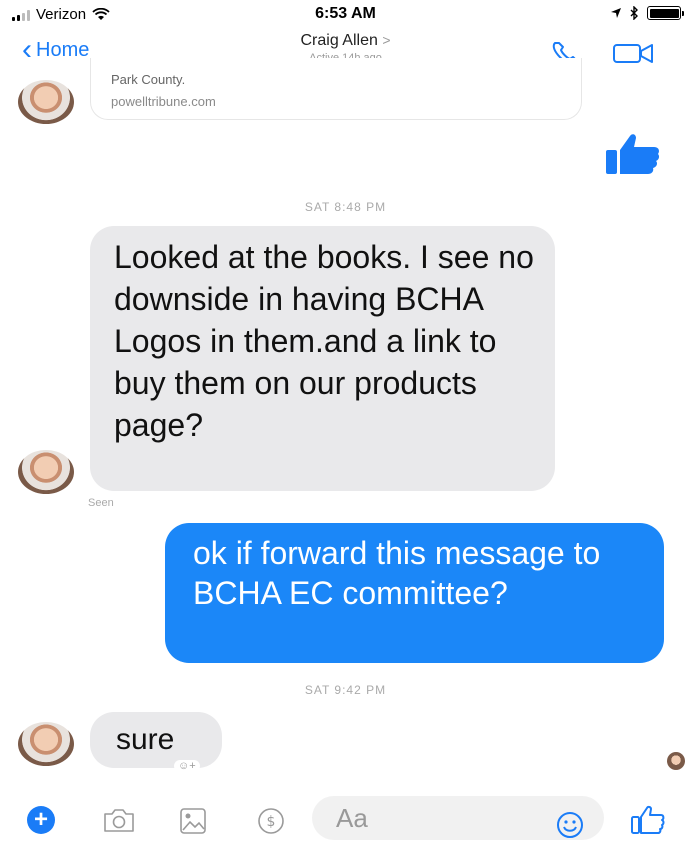 The image size is (691, 848). Describe the element at coordinates (665, 13) in the screenshot. I see `battery-icon` at that location.